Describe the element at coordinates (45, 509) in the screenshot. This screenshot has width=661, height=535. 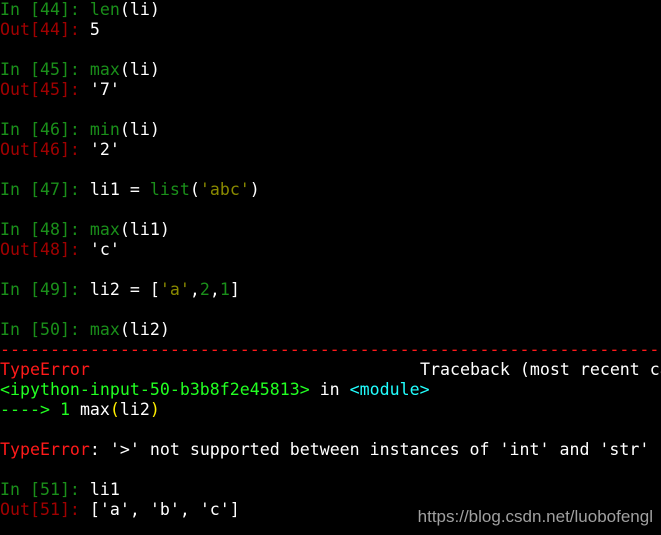
I see `out-prompt: Out[51]:` at that location.